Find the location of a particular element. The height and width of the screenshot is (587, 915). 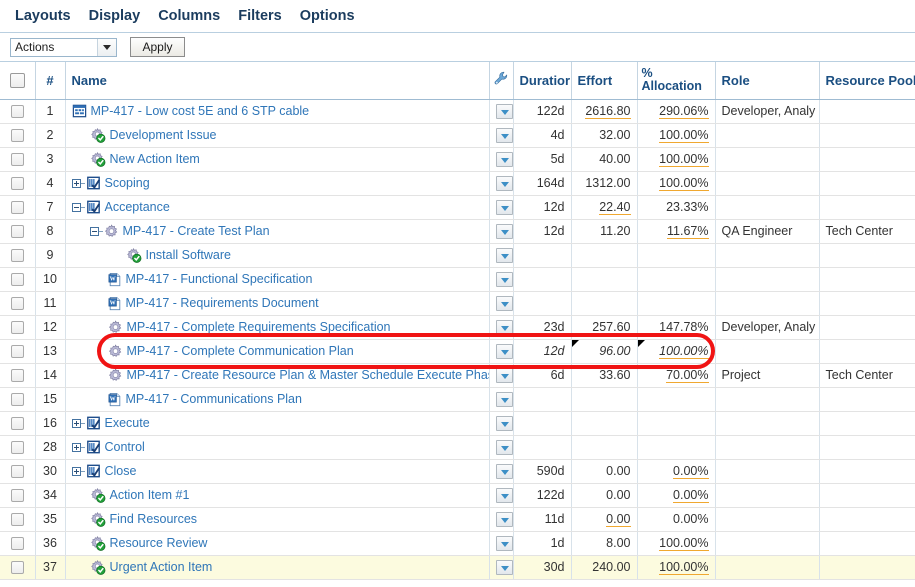

row-name-link: Action Item #1 is located at coordinates (150, 495).